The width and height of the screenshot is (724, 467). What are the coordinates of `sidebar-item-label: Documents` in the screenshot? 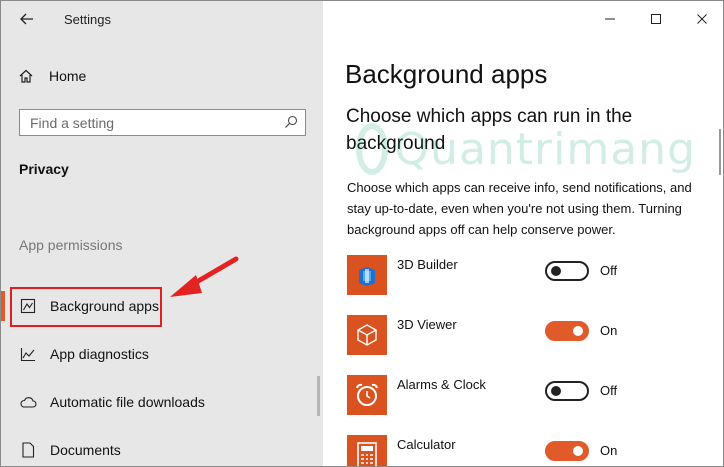 It's located at (85, 450).